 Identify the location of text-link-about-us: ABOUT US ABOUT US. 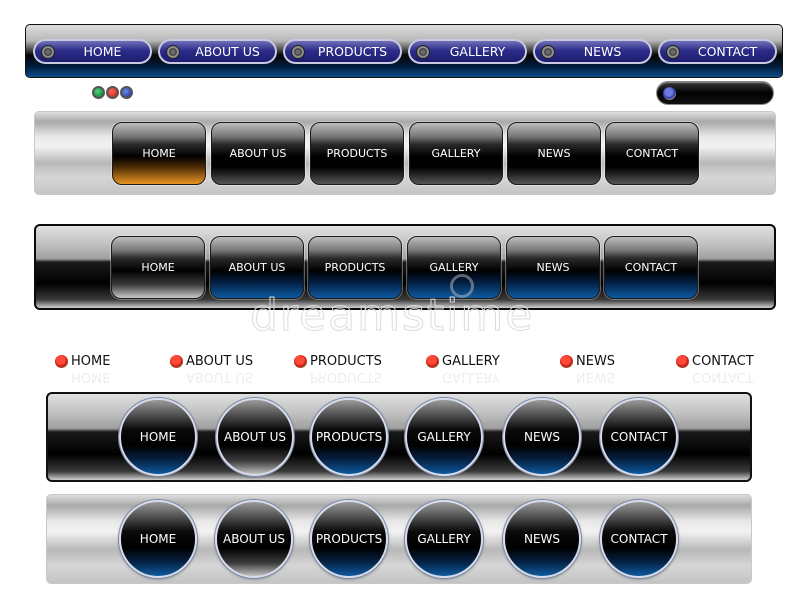
(212, 369).